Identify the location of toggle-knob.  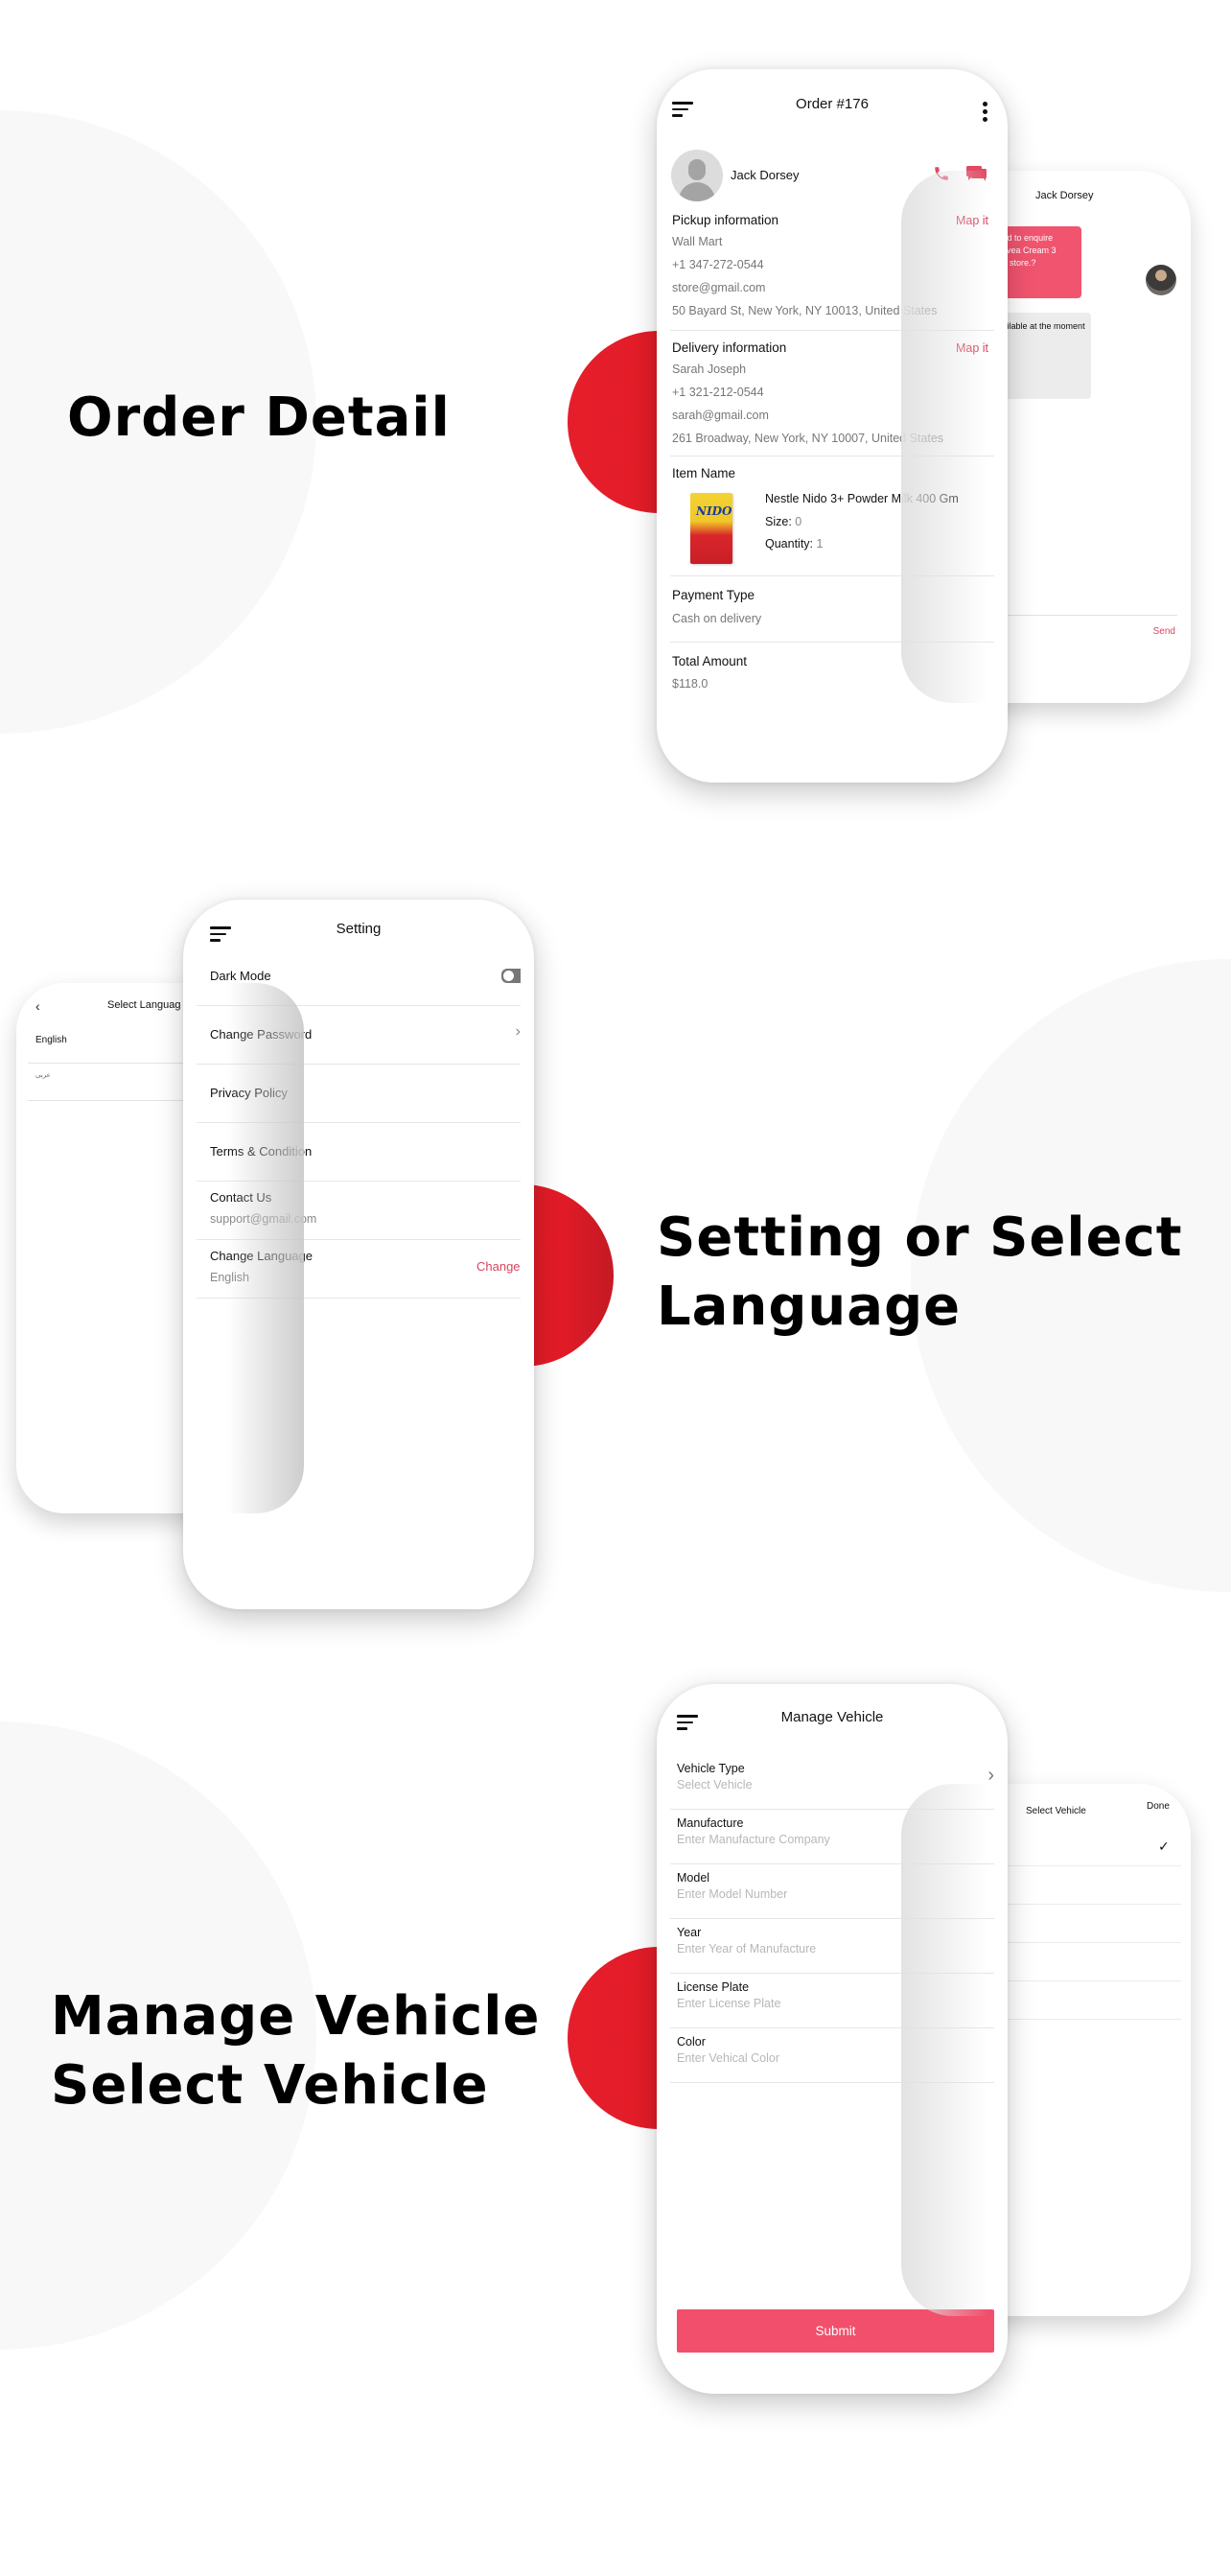
(509, 976).